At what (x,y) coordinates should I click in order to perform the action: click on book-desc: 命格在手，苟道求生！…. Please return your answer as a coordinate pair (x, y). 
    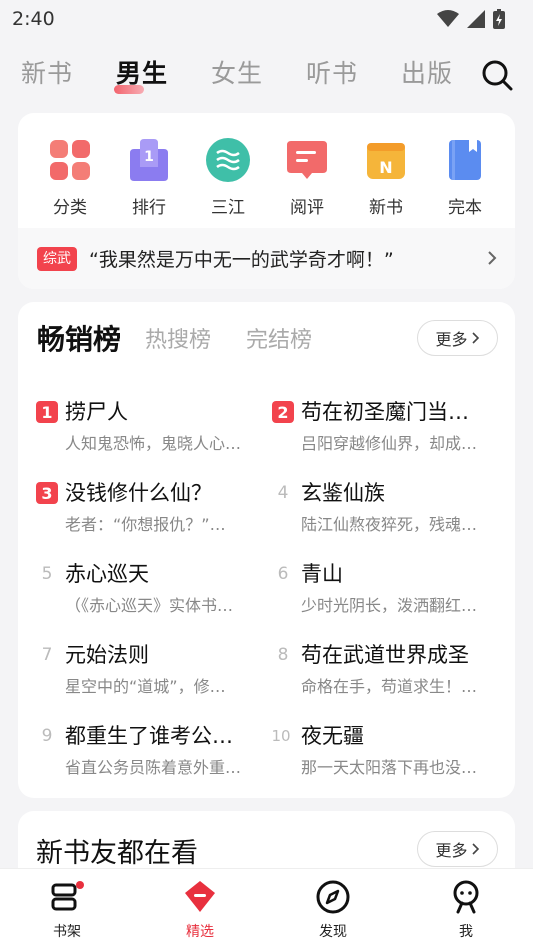
    Looking at the image, I should click on (389, 686).